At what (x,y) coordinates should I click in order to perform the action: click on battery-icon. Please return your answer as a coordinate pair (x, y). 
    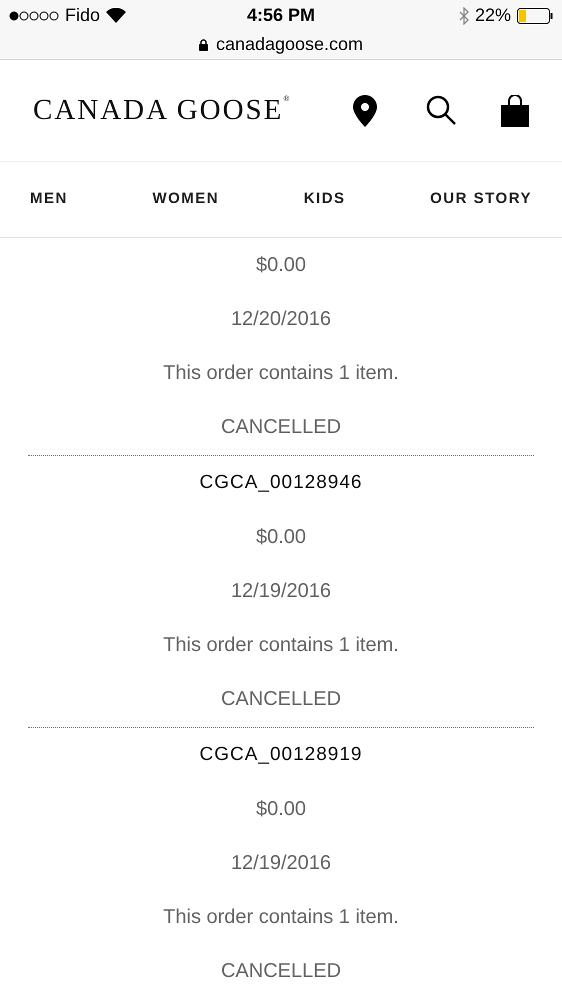
    Looking at the image, I should click on (535, 16).